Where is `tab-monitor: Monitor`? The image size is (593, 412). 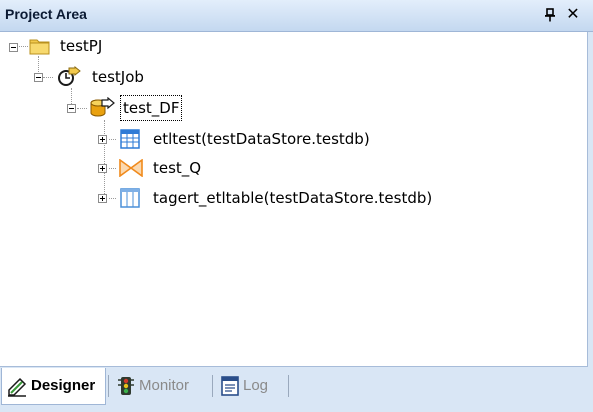 tab-monitor: Monitor is located at coordinates (160, 386).